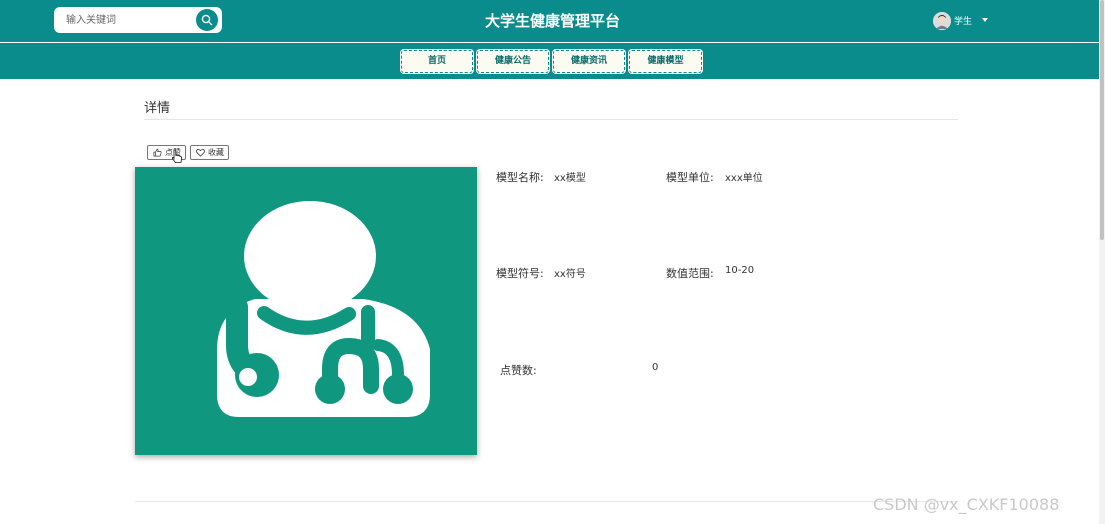  What do you see at coordinates (942, 21) in the screenshot?
I see `avatar` at bounding box center [942, 21].